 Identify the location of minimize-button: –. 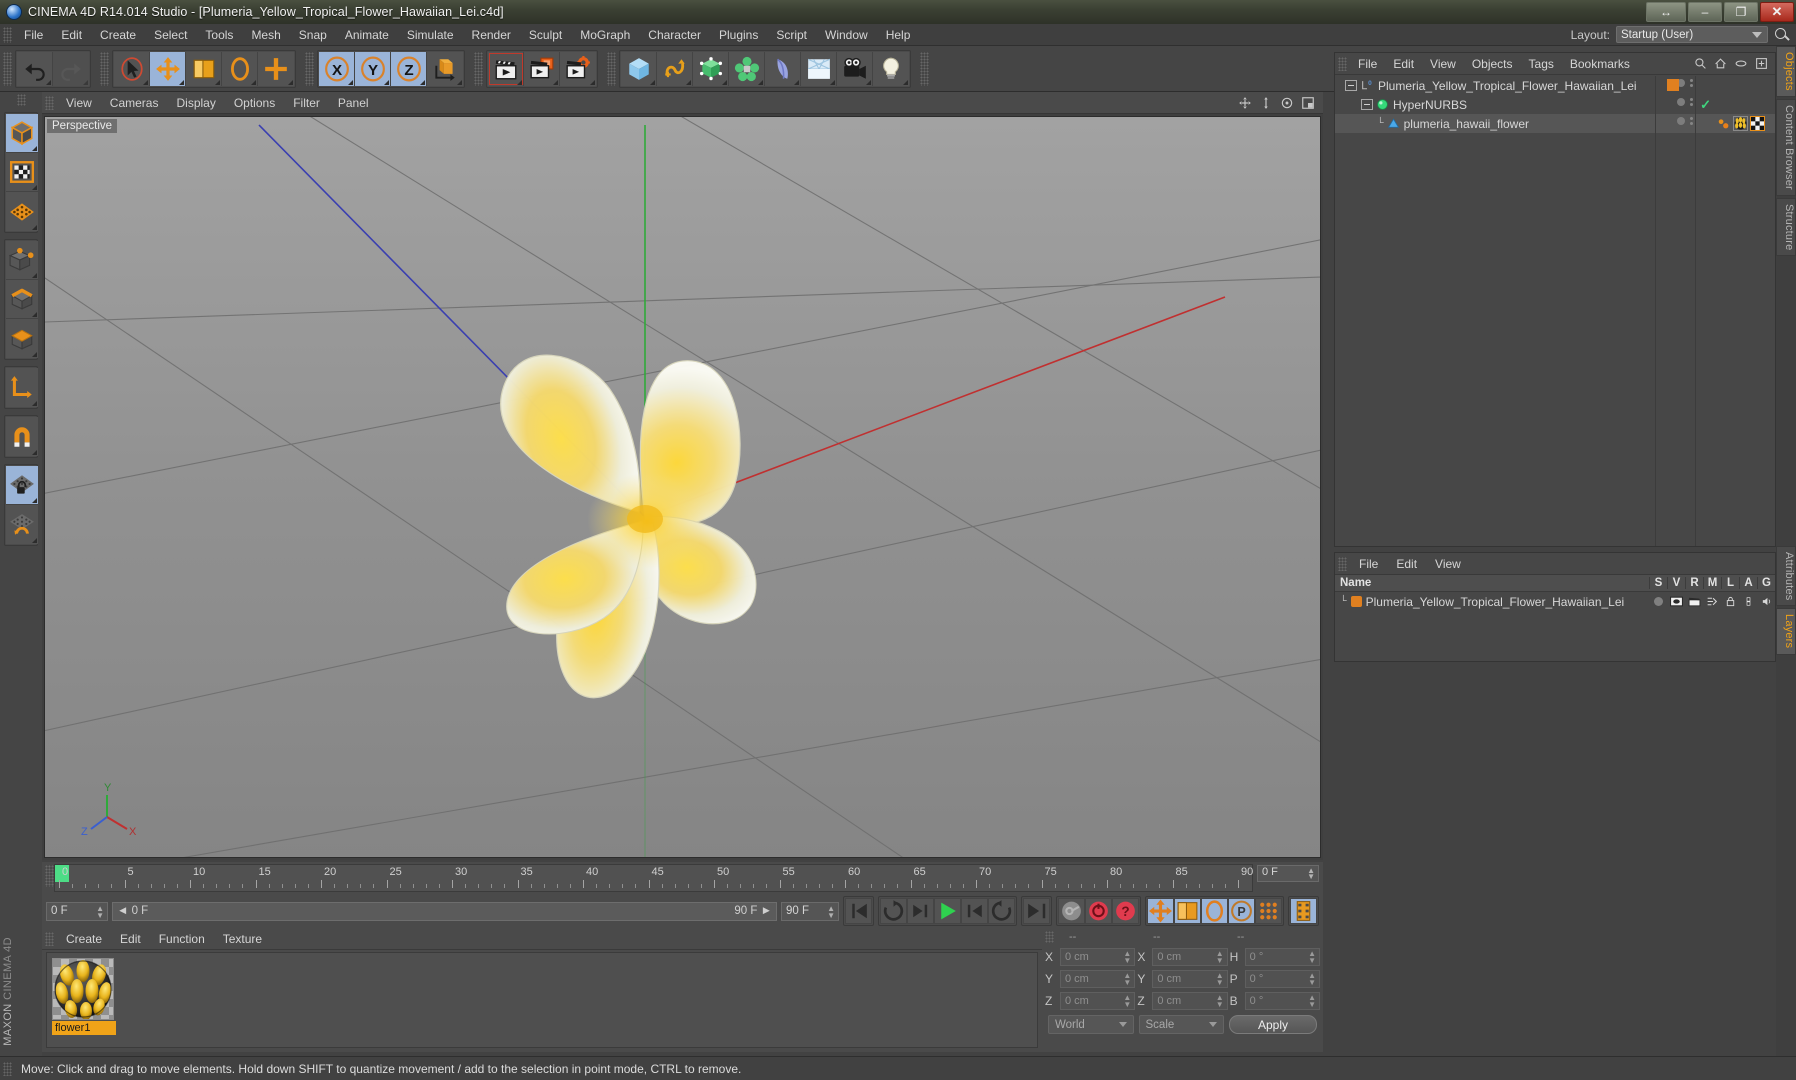
(1705, 12).